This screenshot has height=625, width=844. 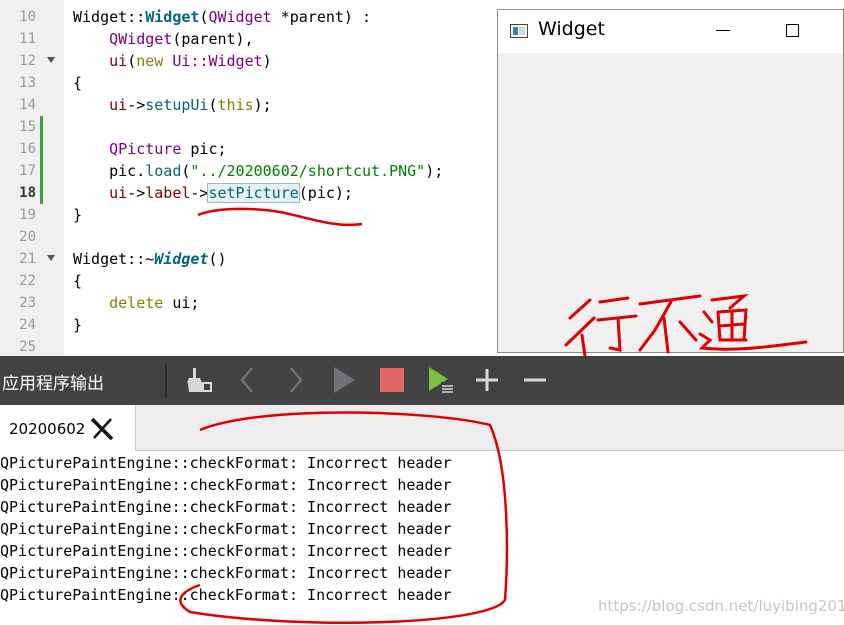 I want to click on line-number: 12, so click(x=27, y=61).